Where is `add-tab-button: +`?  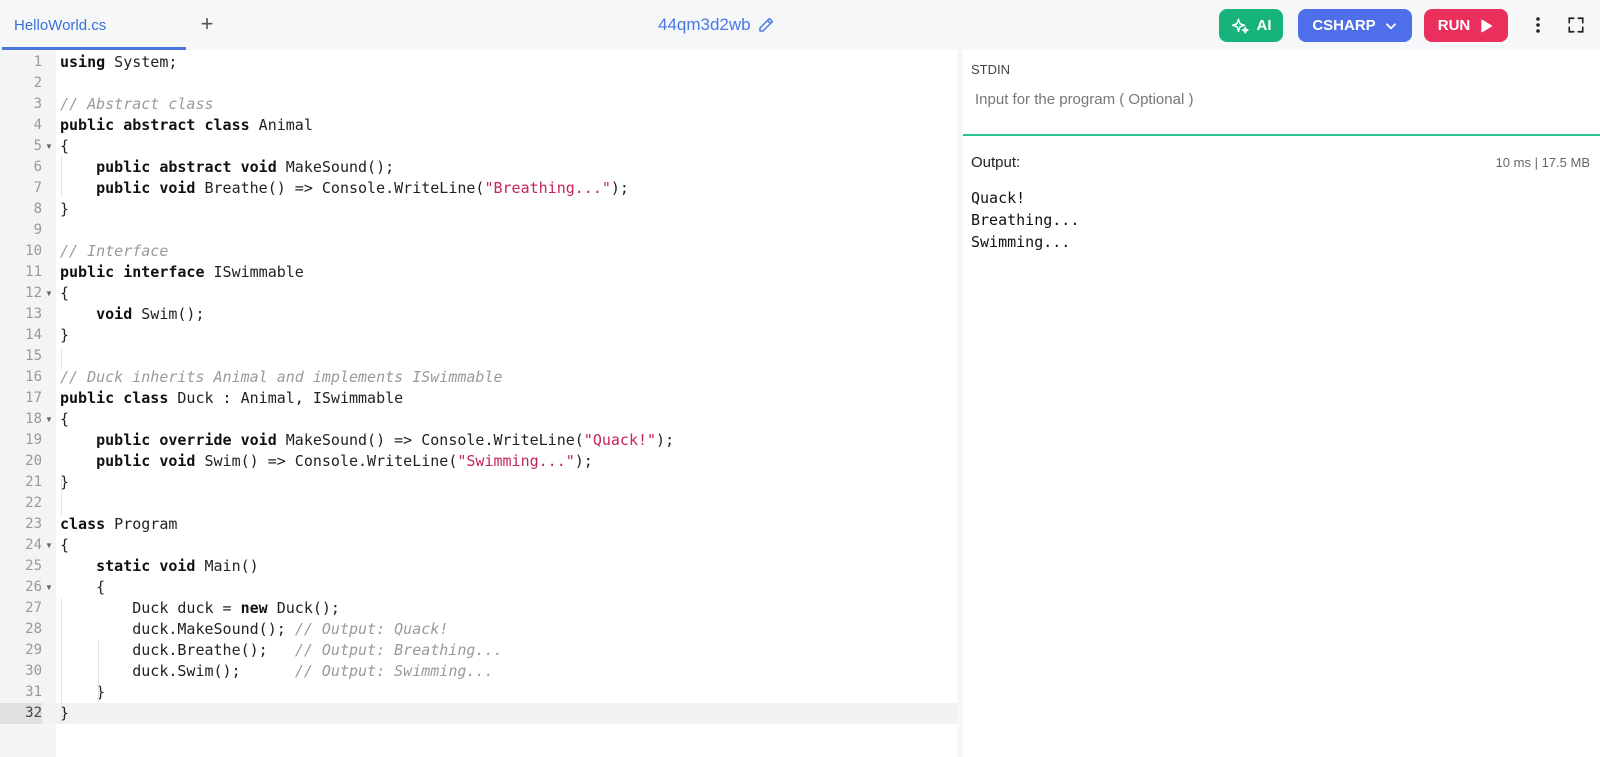 add-tab-button: + is located at coordinates (207, 24).